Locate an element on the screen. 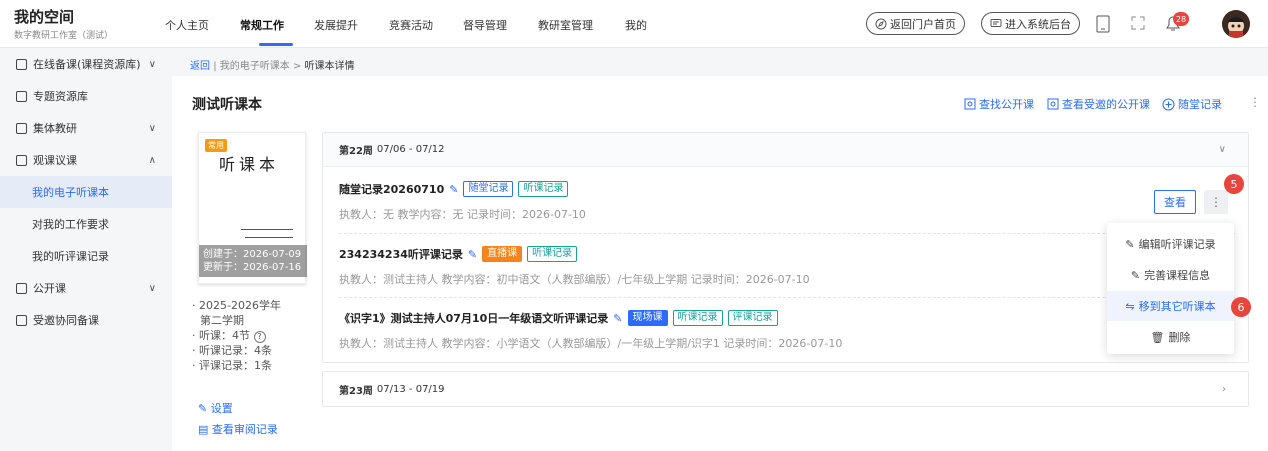  admin-entry-button: 进入系统后台 is located at coordinates (1030, 23).